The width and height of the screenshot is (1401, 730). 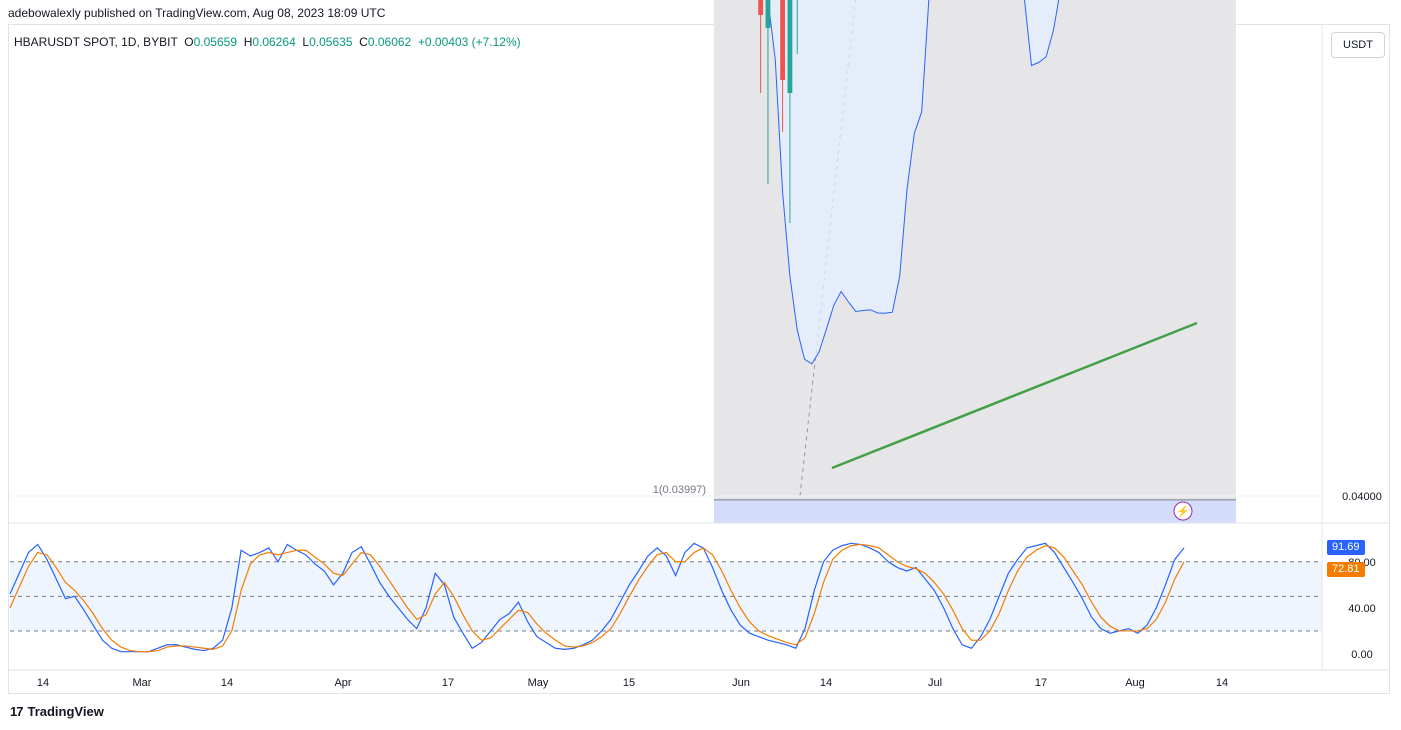 What do you see at coordinates (629, 683) in the screenshot?
I see `time-tick-label: 15` at bounding box center [629, 683].